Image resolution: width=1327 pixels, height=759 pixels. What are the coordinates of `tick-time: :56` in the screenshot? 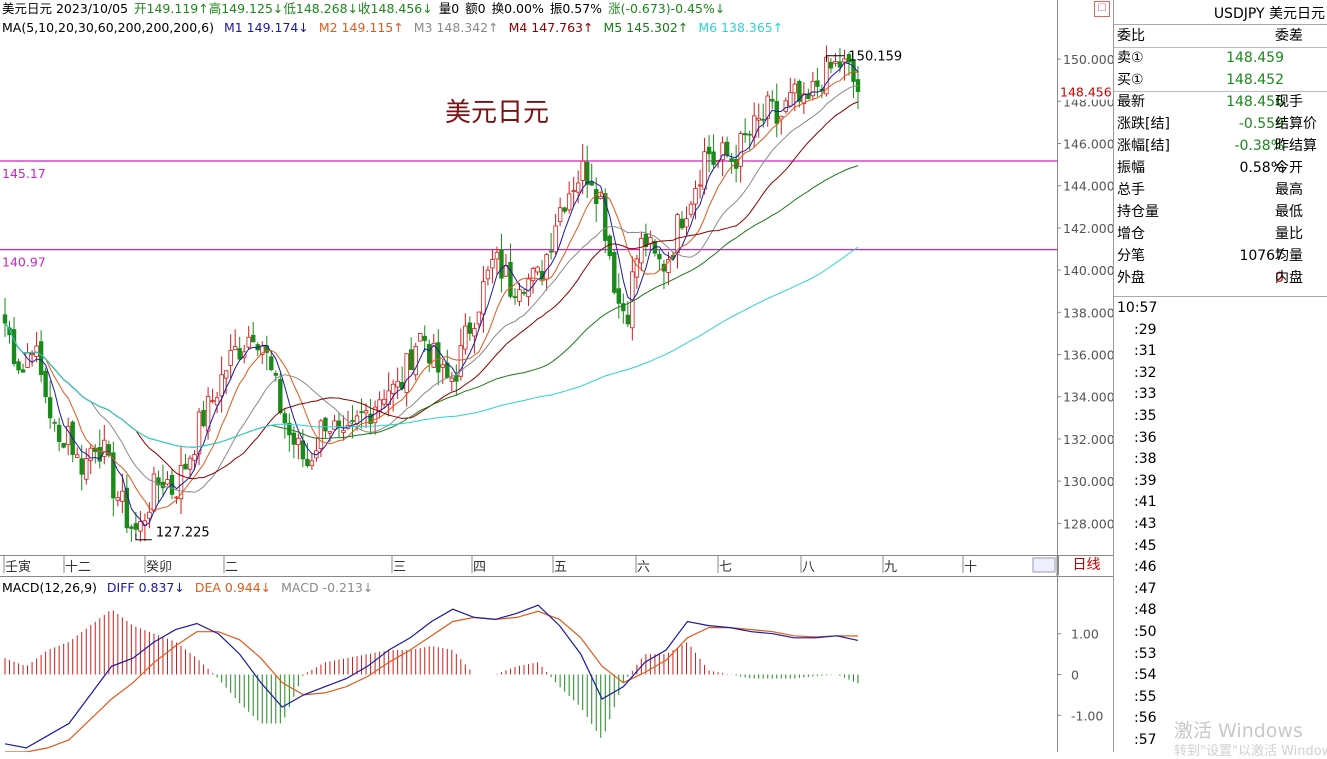 It's located at (1145, 718).